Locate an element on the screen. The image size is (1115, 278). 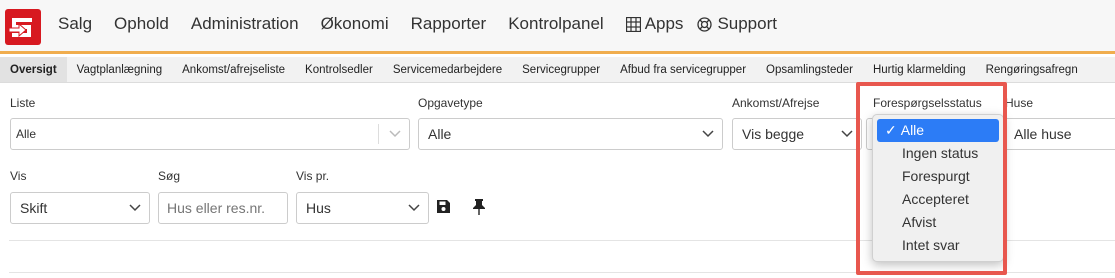
nav-rapporter: Rapporter is located at coordinates (449, 24).